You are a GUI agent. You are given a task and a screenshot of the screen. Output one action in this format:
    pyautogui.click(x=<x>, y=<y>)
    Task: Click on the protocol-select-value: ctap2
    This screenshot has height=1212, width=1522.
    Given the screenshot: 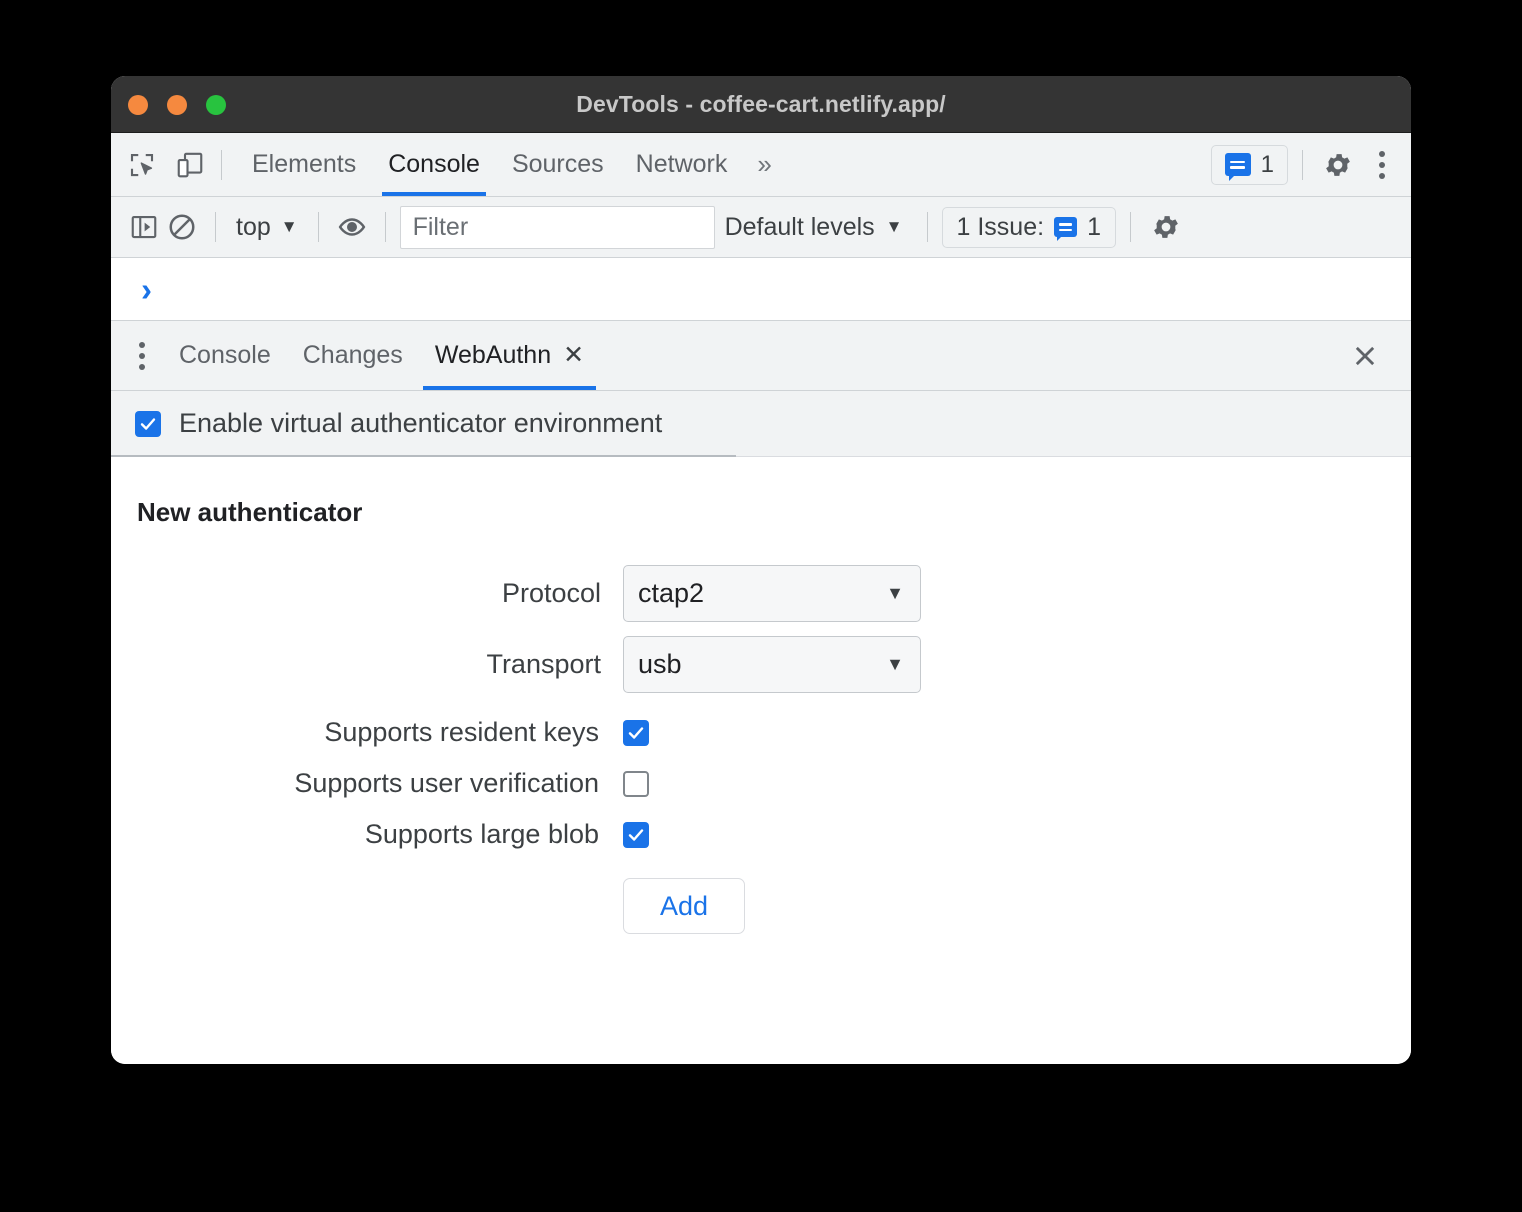 What is the action you would take?
    pyautogui.click(x=671, y=593)
    